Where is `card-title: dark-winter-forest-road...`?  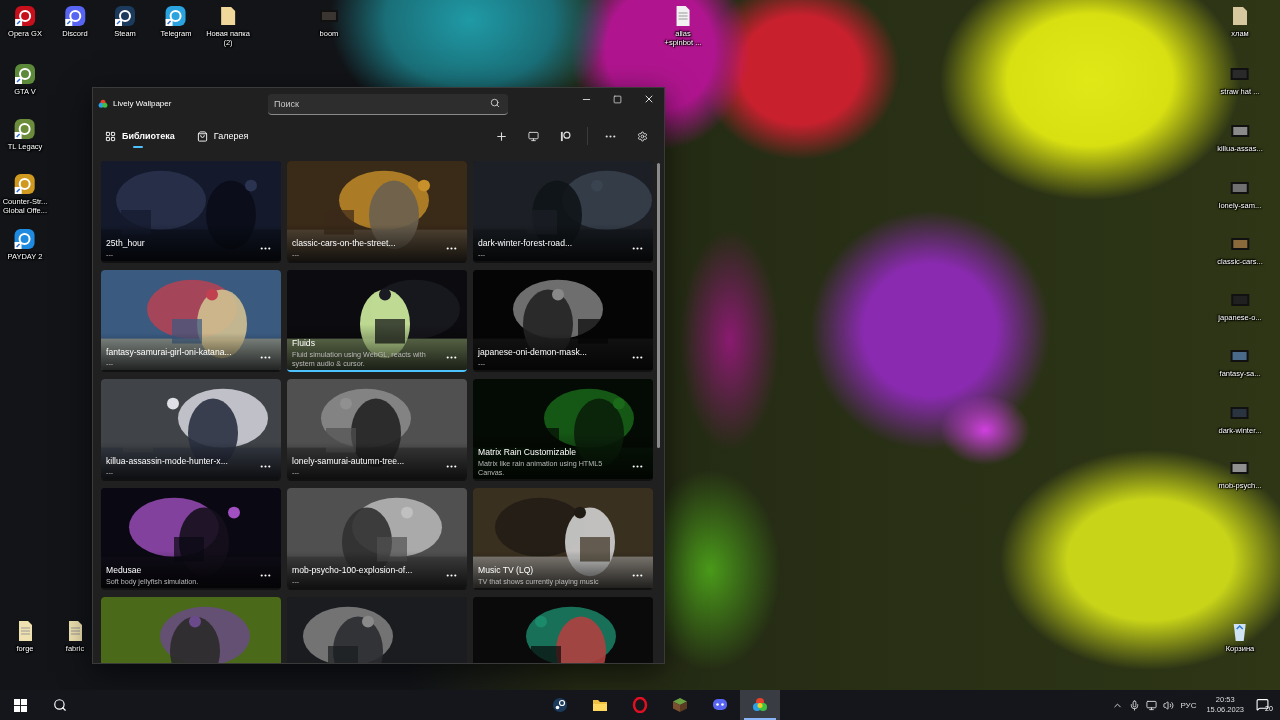 card-title: dark-winter-forest-road... is located at coordinates (526, 243).